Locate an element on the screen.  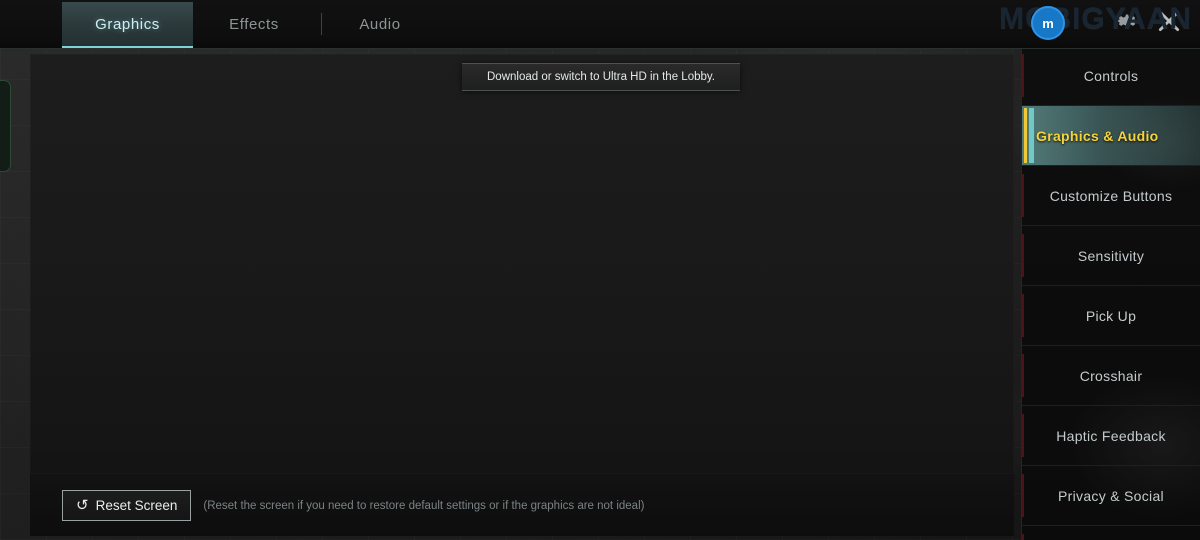
top-tab-bar: Graphics Effects Audio is located at coordinates (600, 24).